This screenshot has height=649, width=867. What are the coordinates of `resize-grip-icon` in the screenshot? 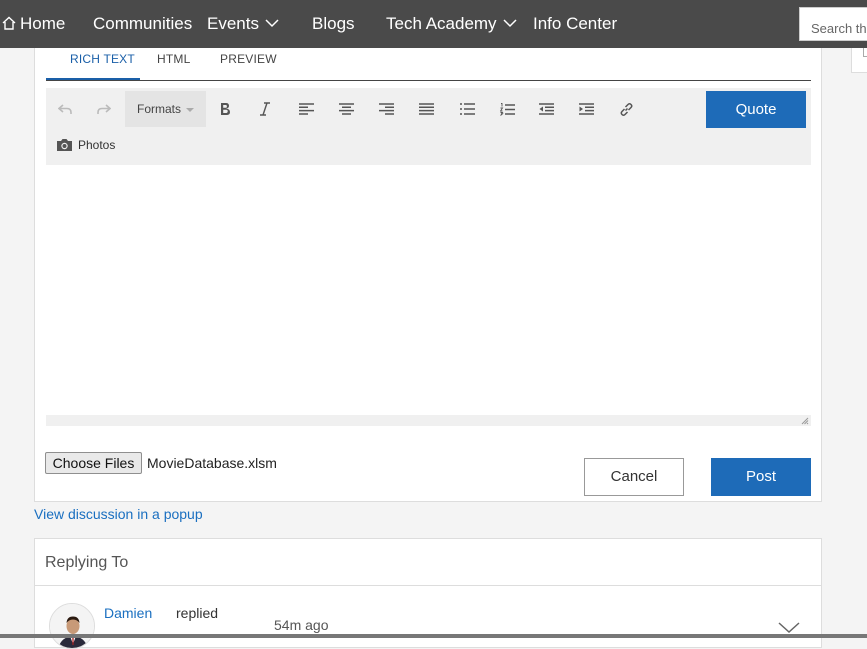 It's located at (805, 421).